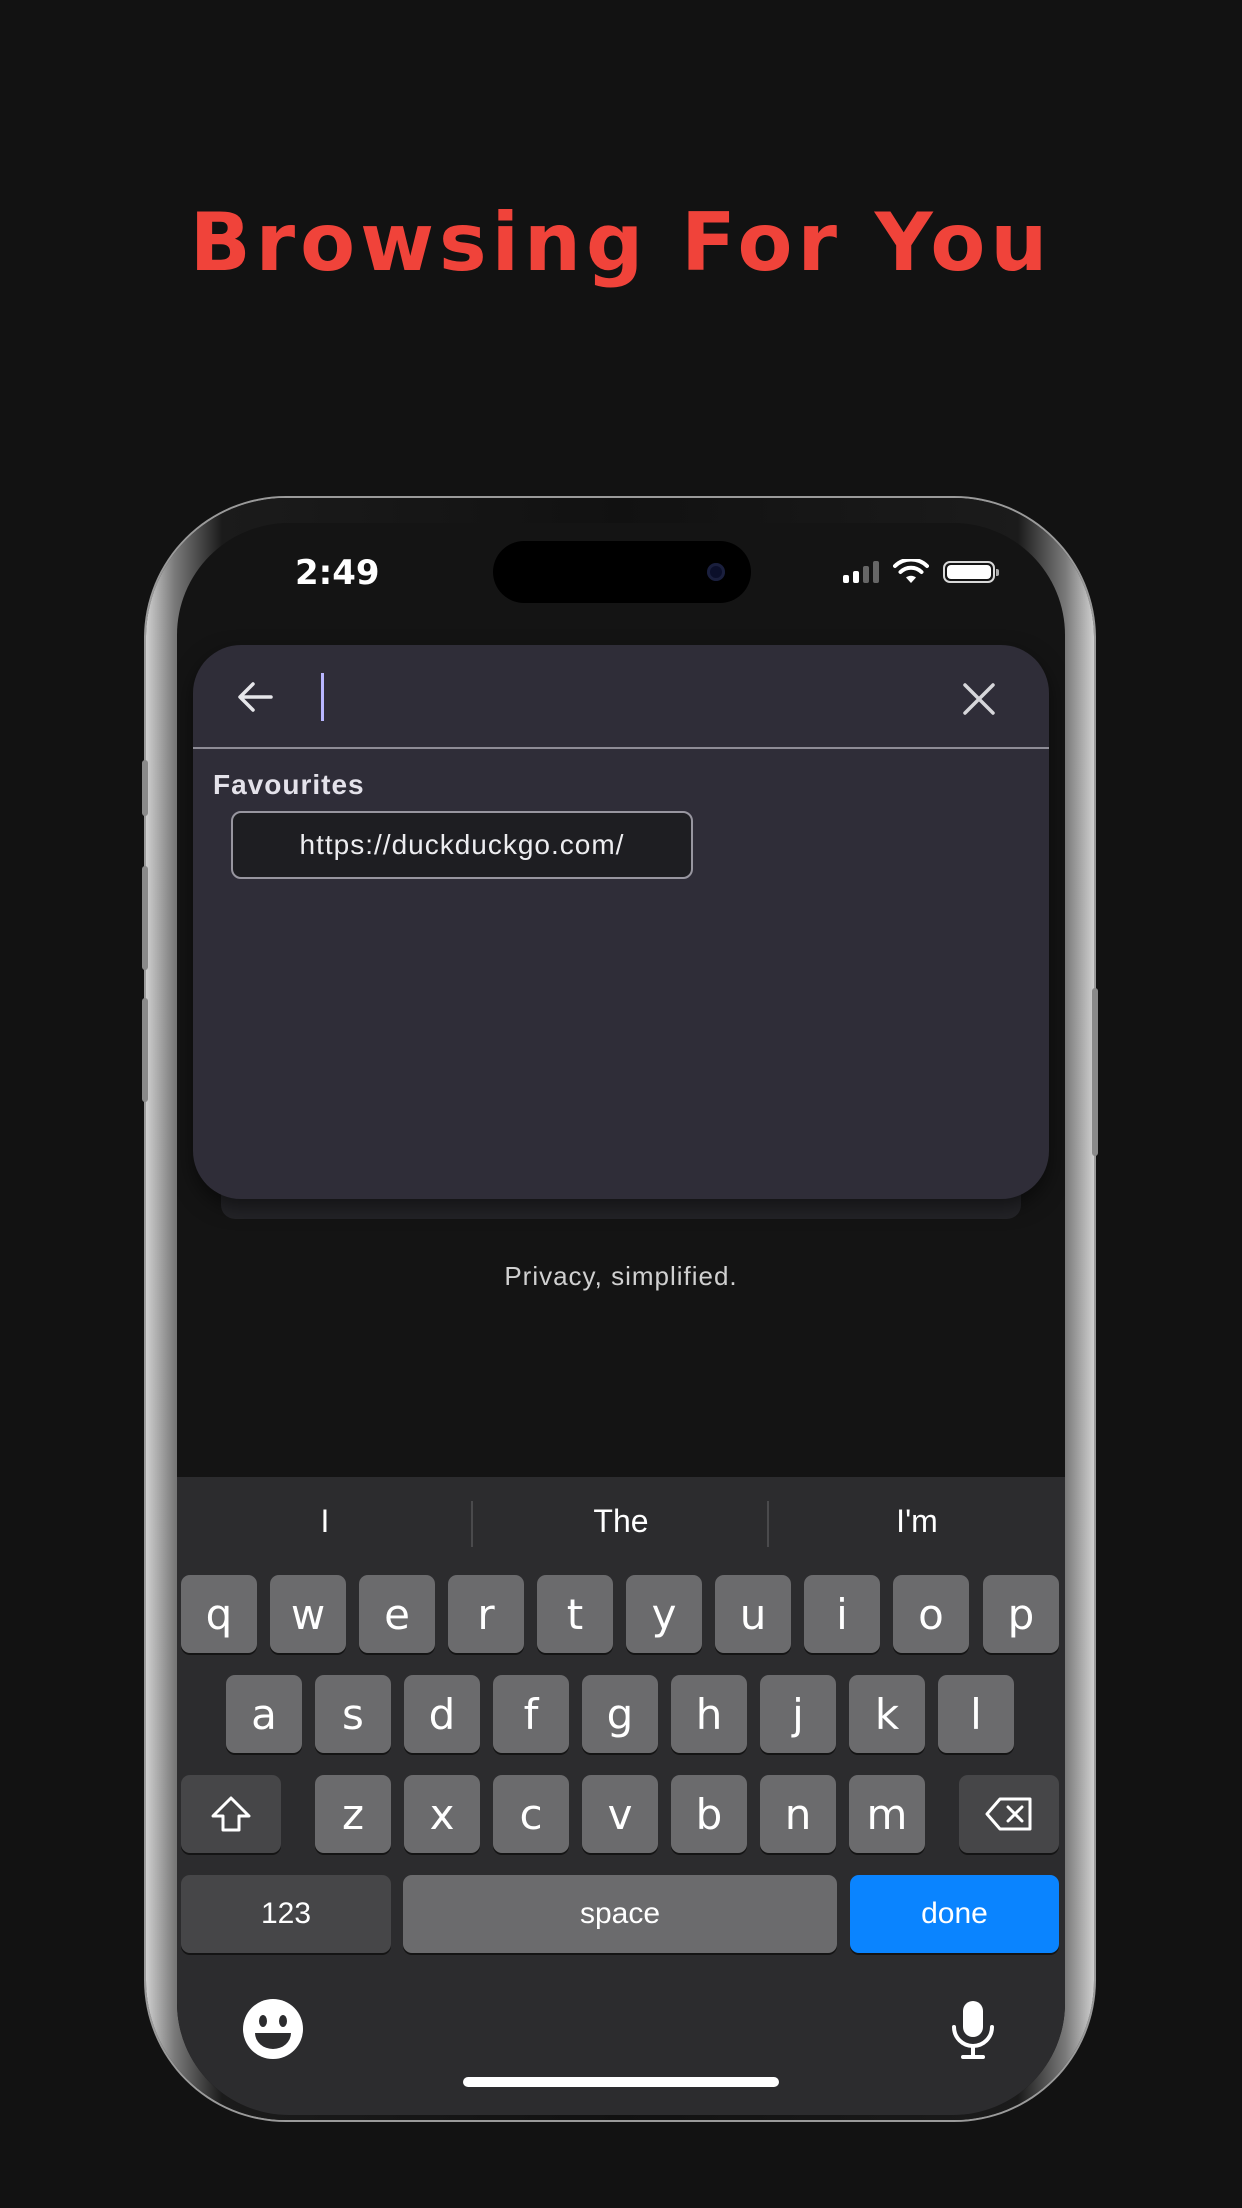  What do you see at coordinates (621, 2082) in the screenshot?
I see `home-indicator` at bounding box center [621, 2082].